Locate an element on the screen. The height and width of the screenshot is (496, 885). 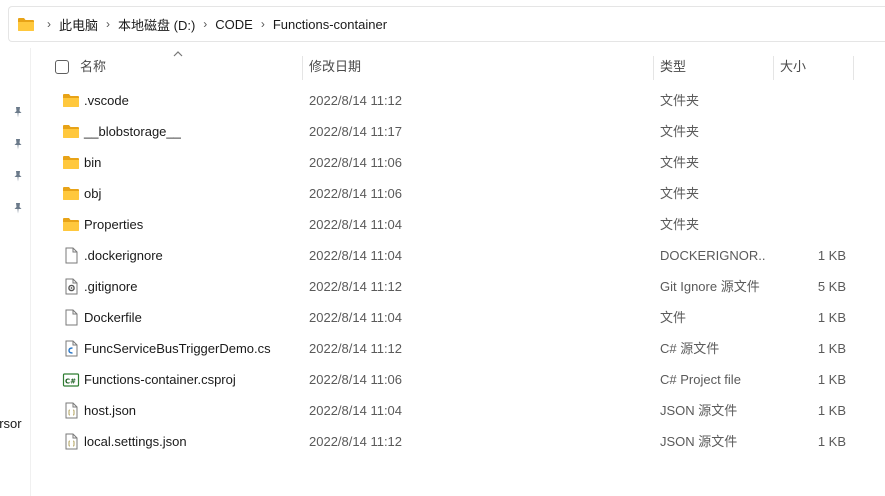
settings-file-icon is located at coordinates (71, 286).